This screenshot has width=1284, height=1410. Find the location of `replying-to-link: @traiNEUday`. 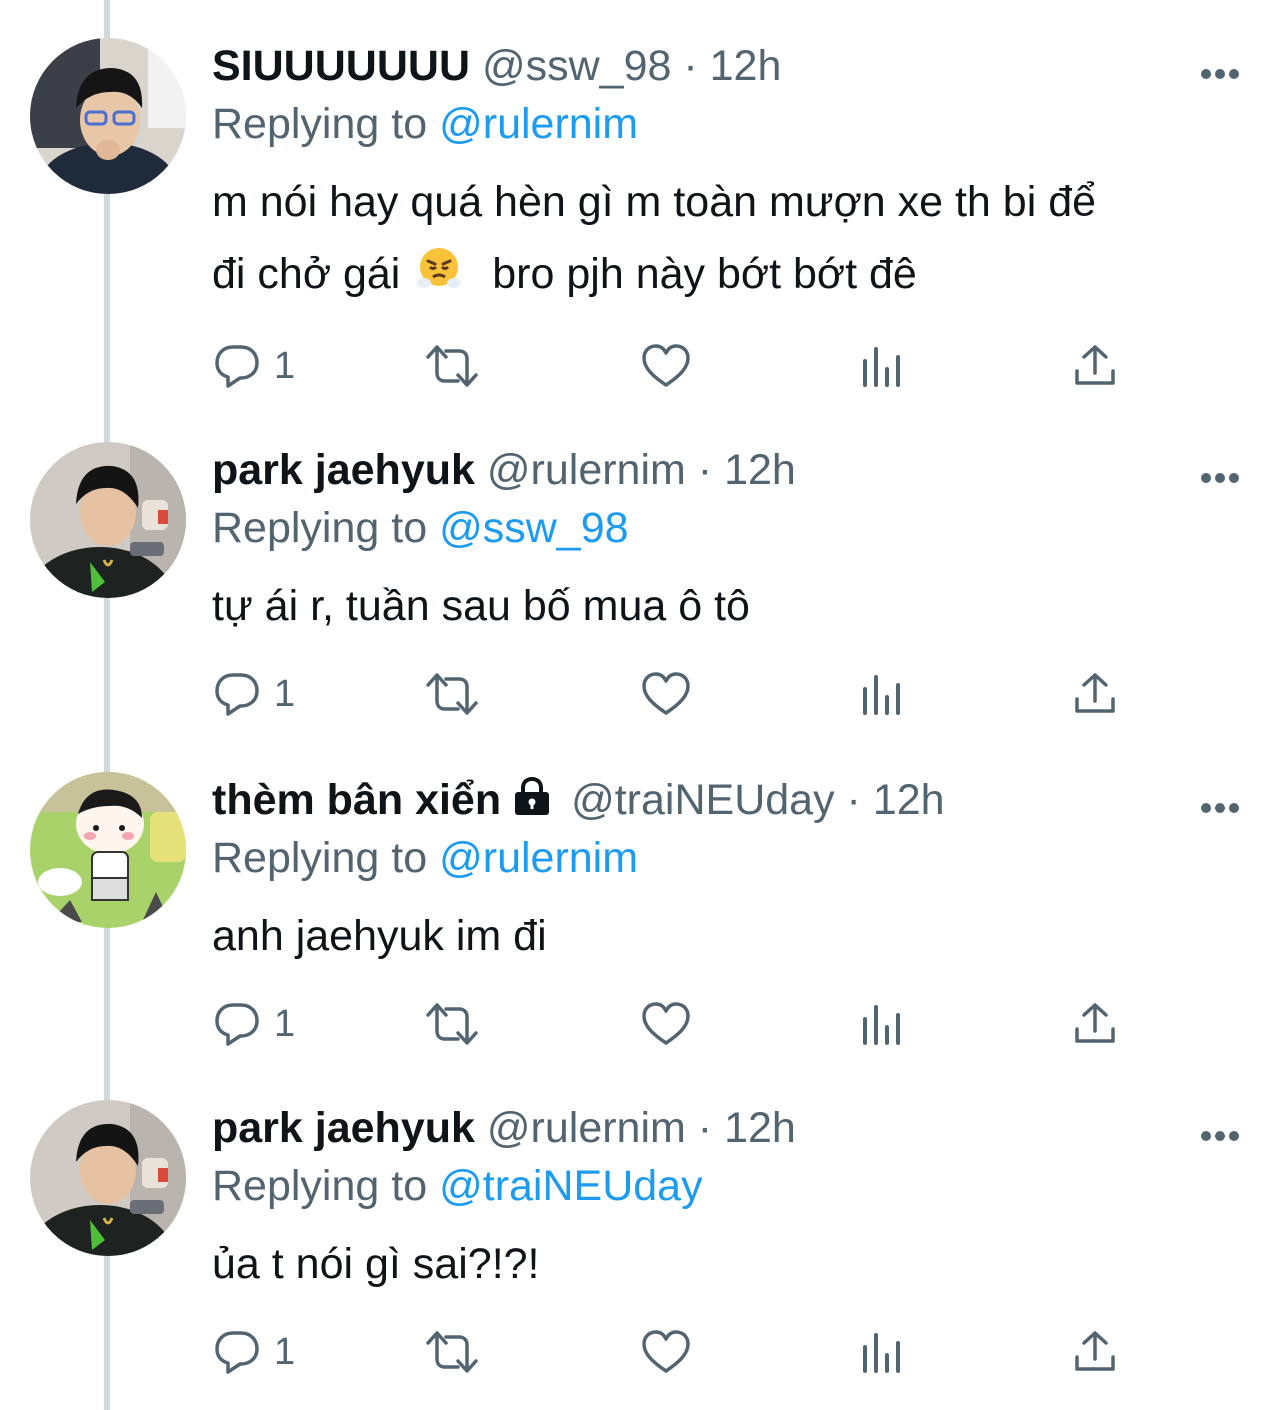

replying-to-link: @traiNEUday is located at coordinates (571, 1186).